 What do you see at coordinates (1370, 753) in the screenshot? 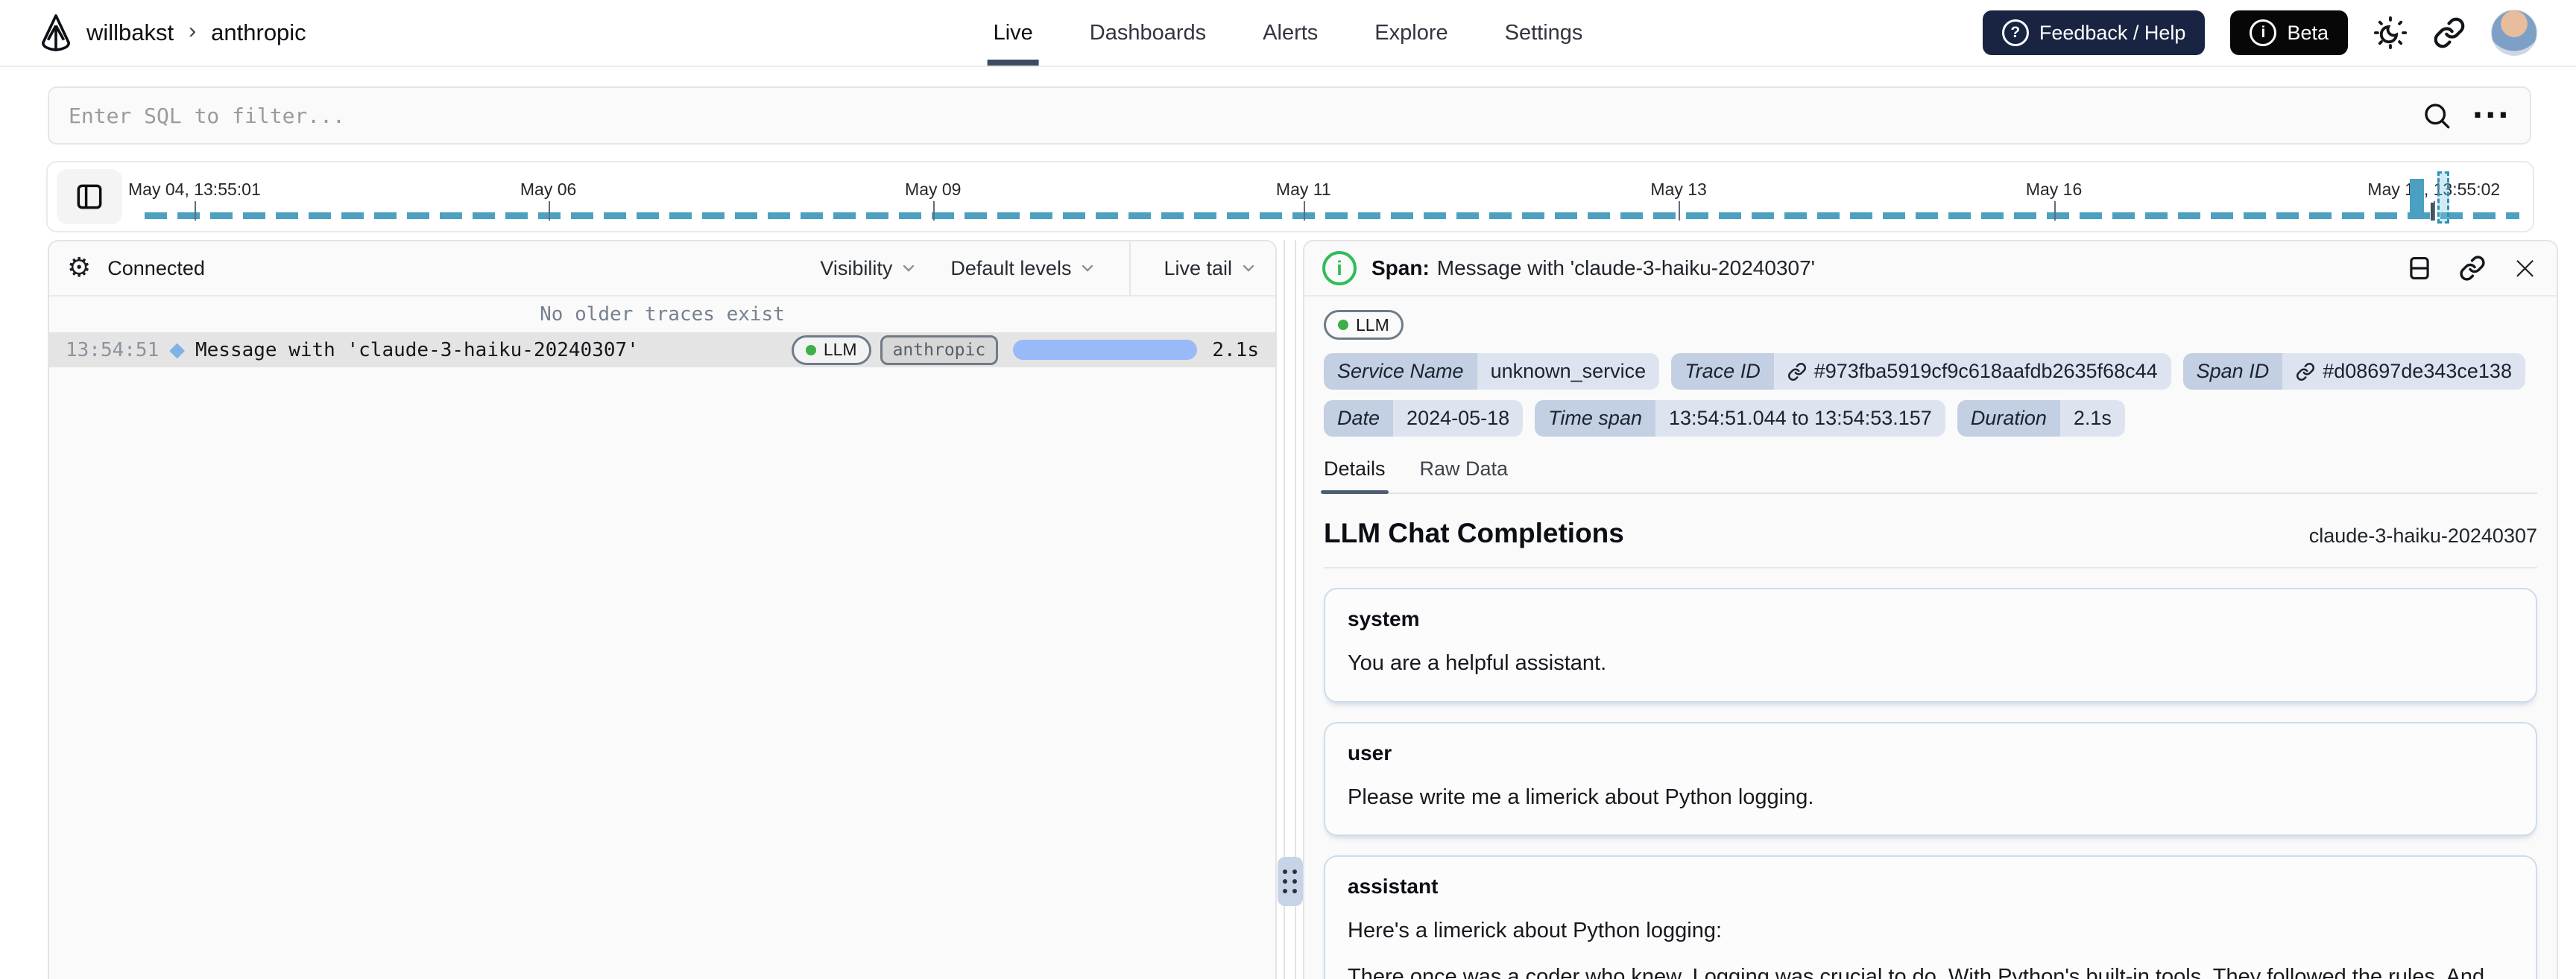
I see `message-role: user` at bounding box center [1370, 753].